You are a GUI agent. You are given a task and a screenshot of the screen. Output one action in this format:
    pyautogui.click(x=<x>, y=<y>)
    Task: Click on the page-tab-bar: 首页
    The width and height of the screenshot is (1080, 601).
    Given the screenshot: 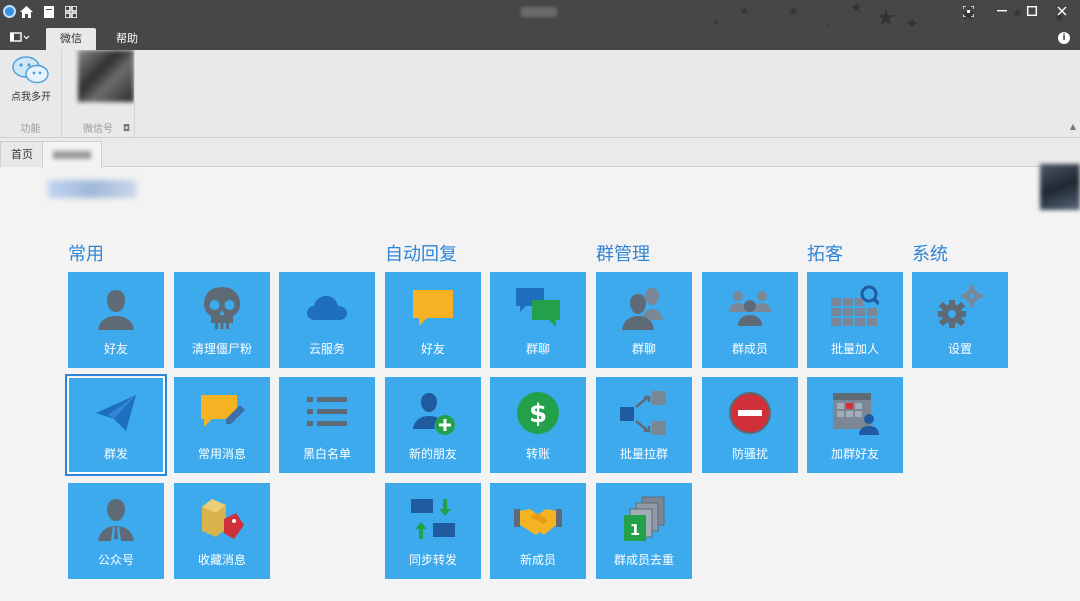 What is the action you would take?
    pyautogui.click(x=540, y=153)
    